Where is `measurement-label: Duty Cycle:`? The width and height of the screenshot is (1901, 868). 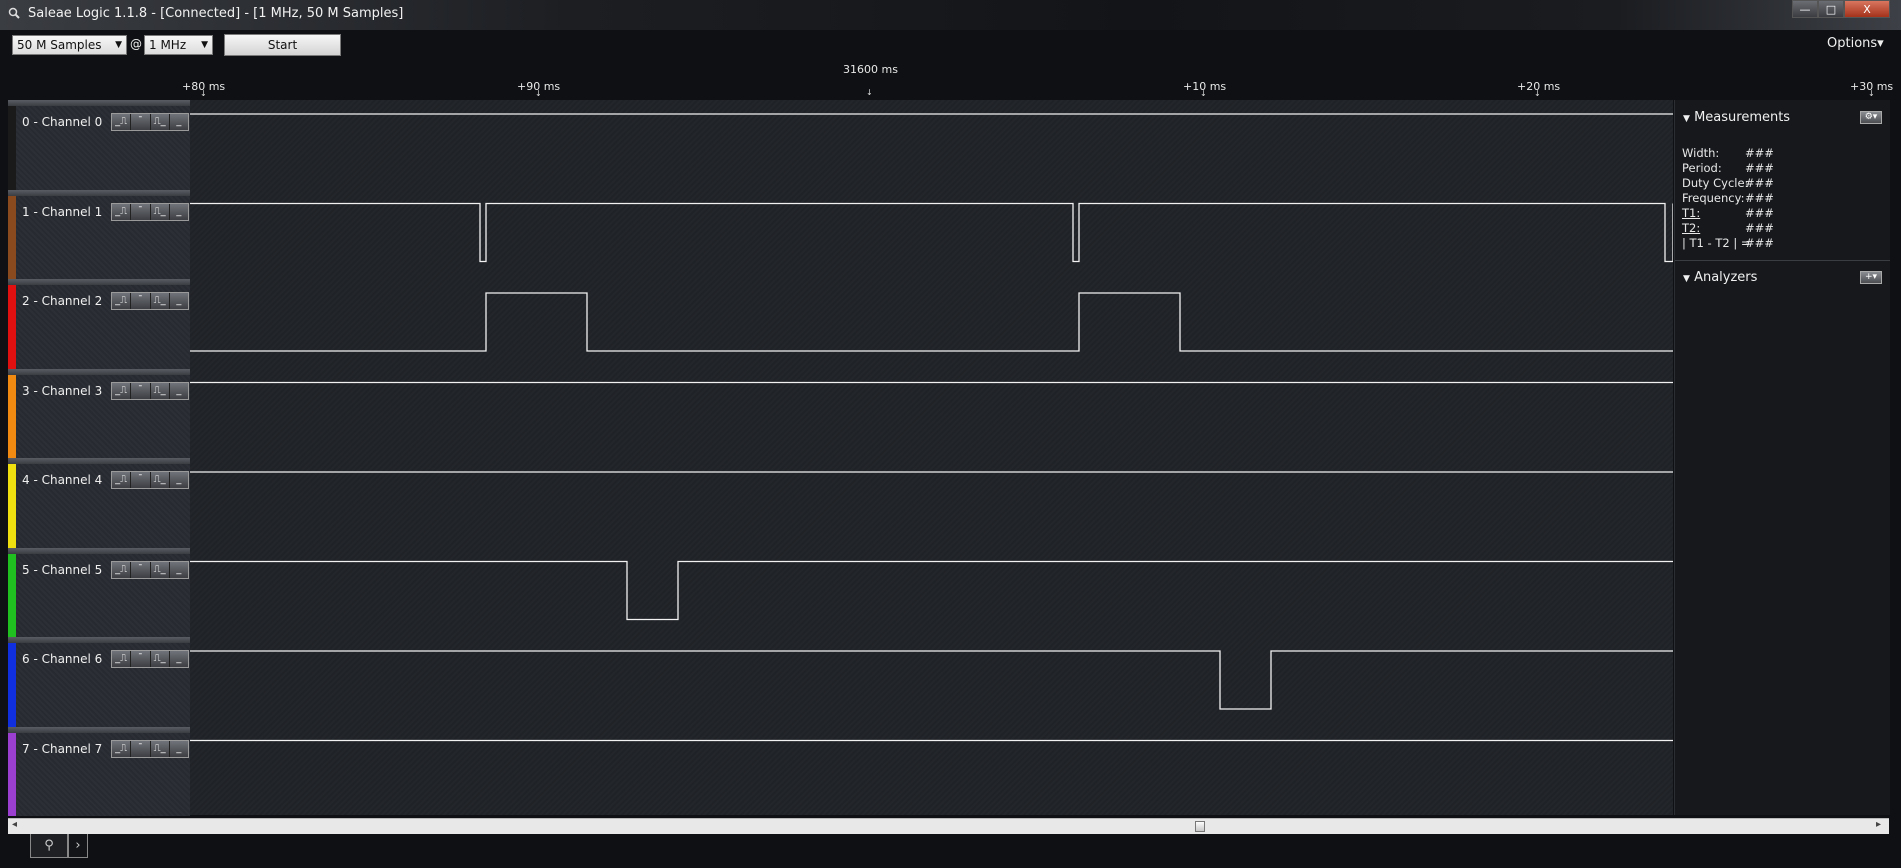
measurement-label: Duty Cycle: is located at coordinates (1715, 183).